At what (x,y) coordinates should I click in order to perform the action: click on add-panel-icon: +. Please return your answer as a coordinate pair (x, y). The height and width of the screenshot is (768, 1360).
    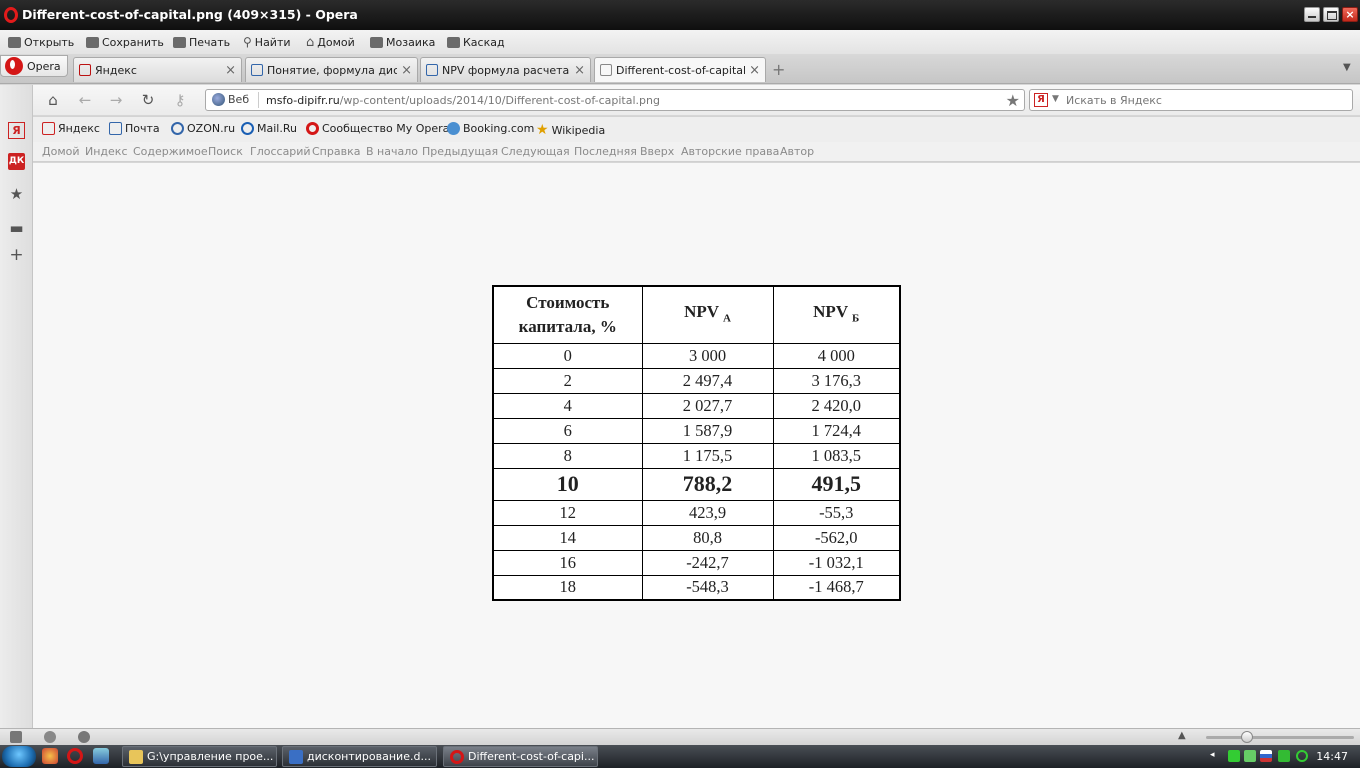
    Looking at the image, I should click on (16, 255).